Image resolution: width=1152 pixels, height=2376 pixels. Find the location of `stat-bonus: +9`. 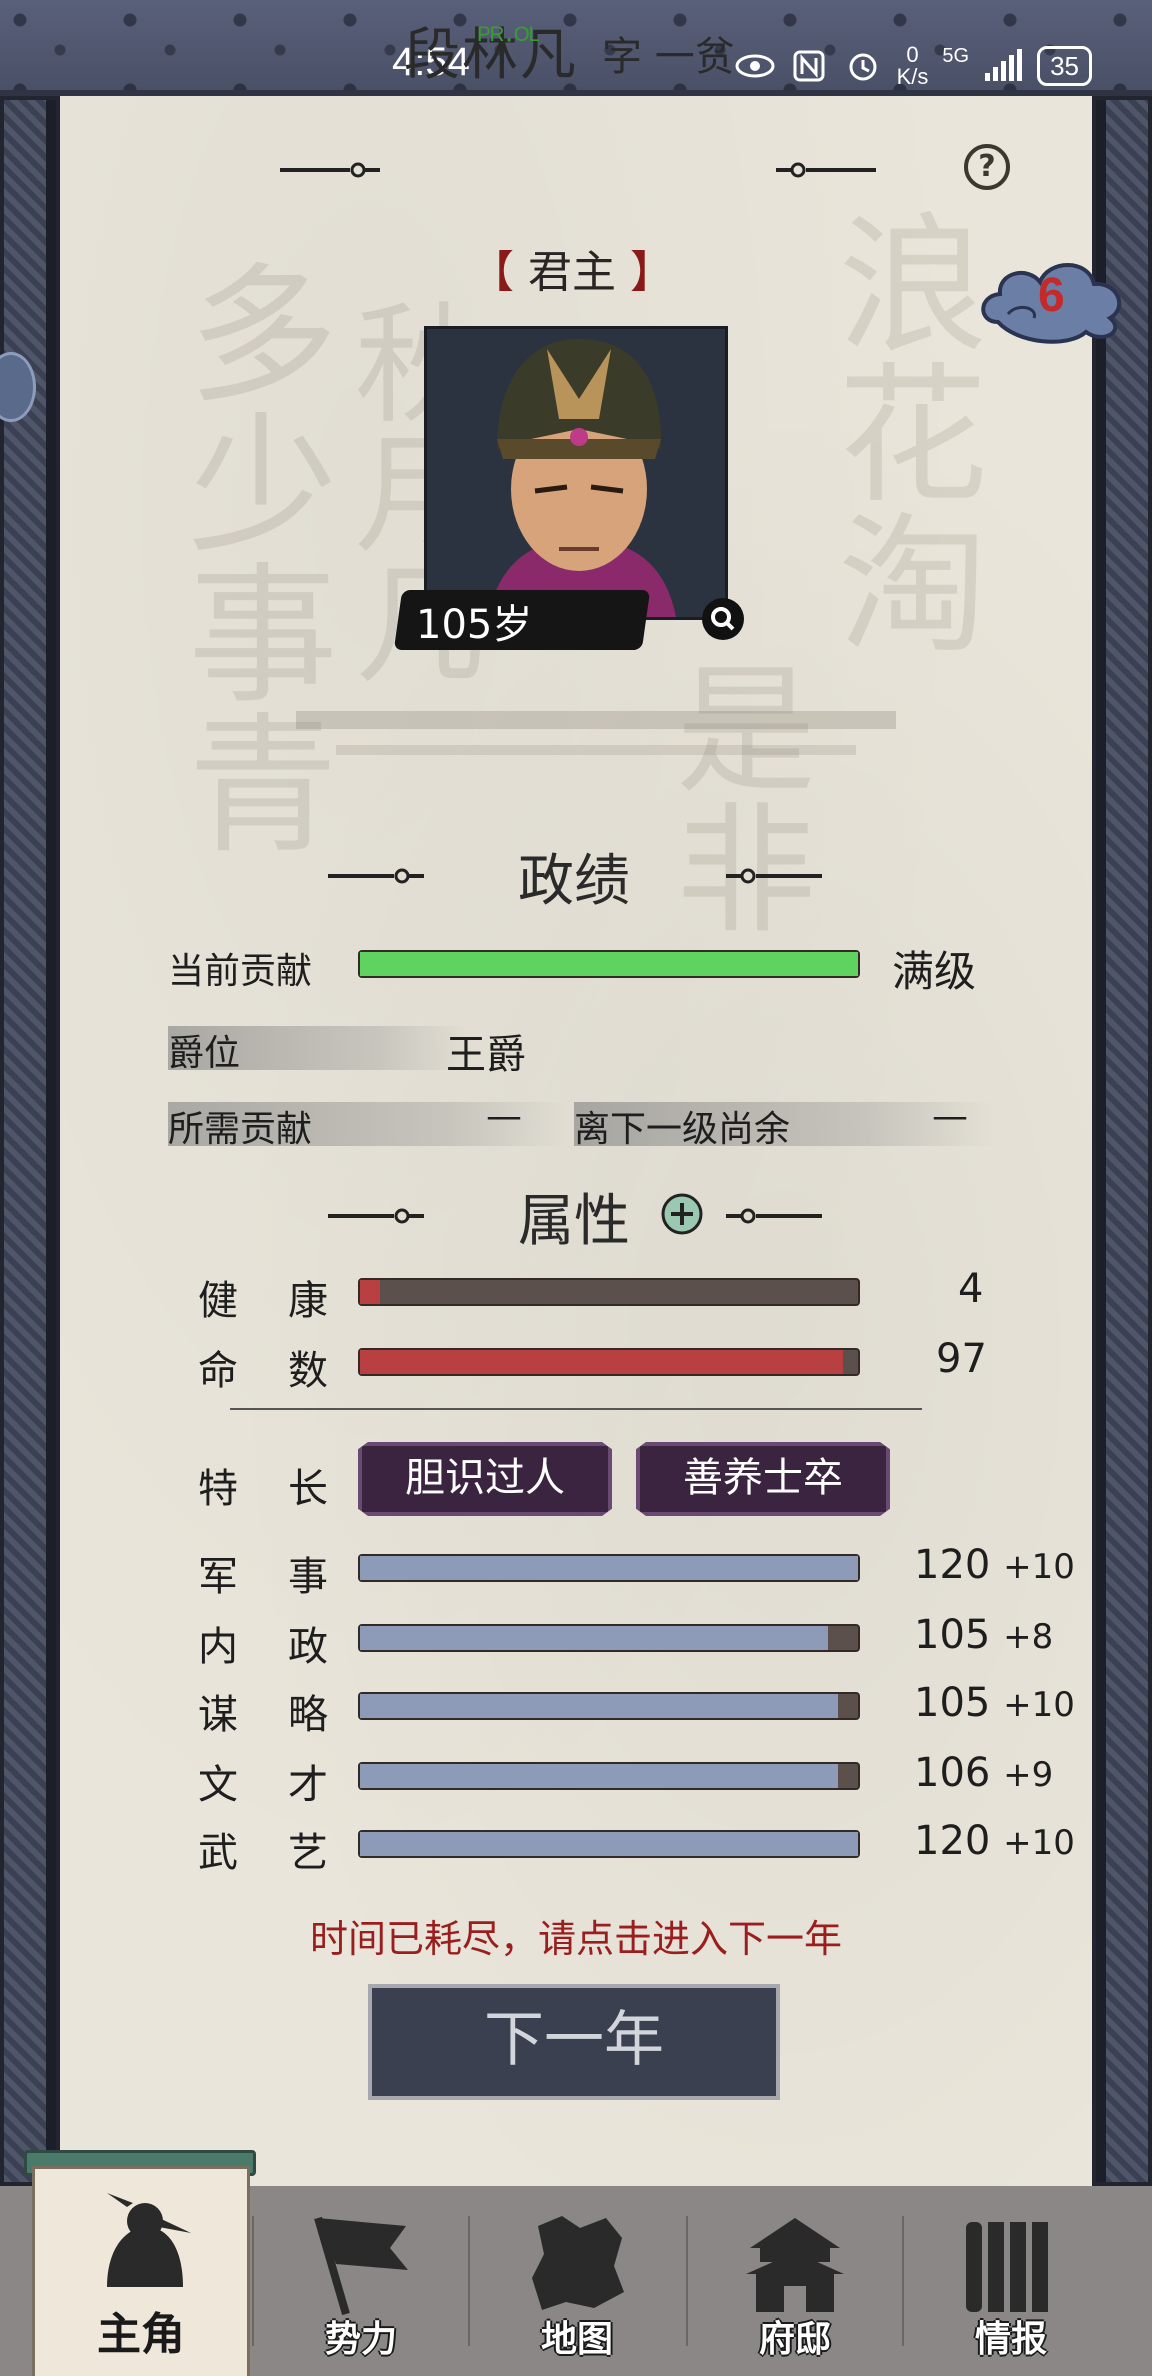

stat-bonus: +9 is located at coordinates (1028, 1775).